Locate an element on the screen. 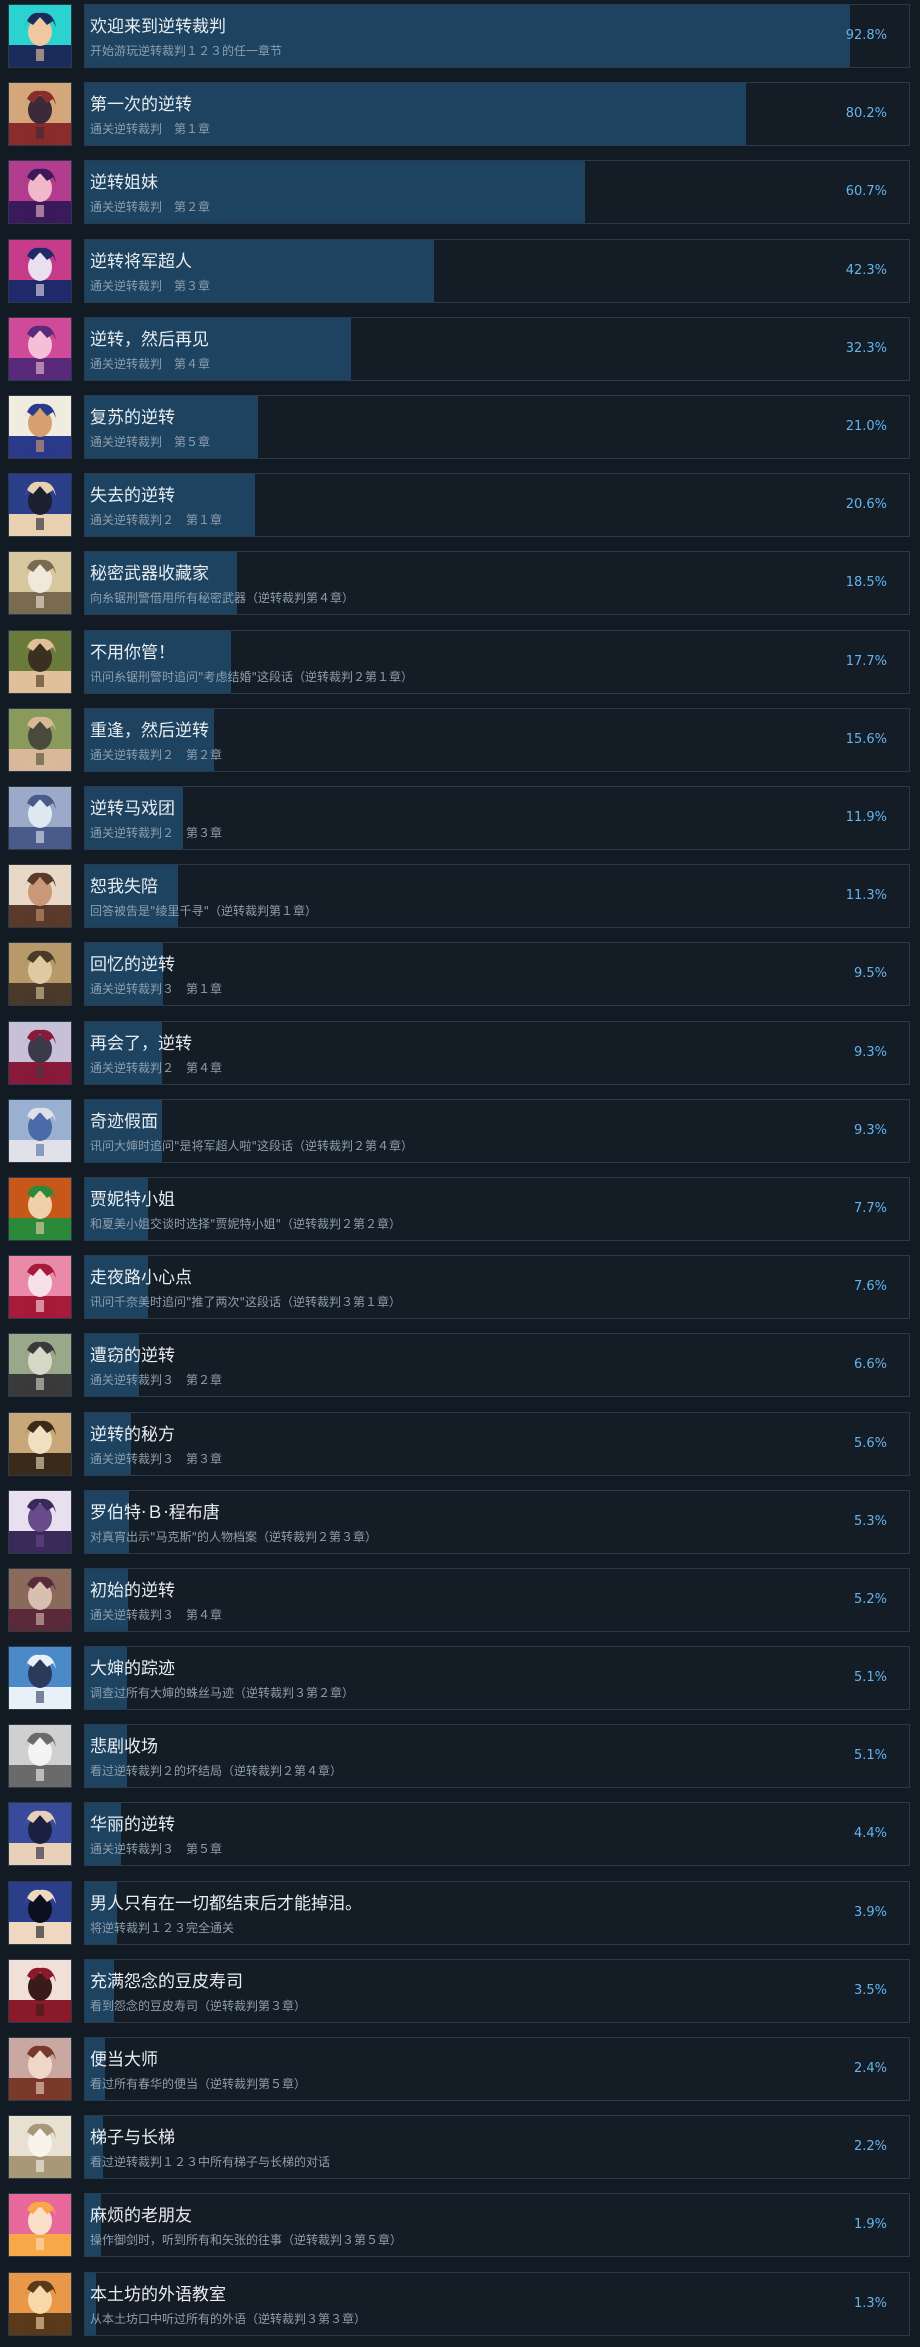 The image size is (920, 2347). achievement-title: 初始的逆转 is located at coordinates (132, 1590).